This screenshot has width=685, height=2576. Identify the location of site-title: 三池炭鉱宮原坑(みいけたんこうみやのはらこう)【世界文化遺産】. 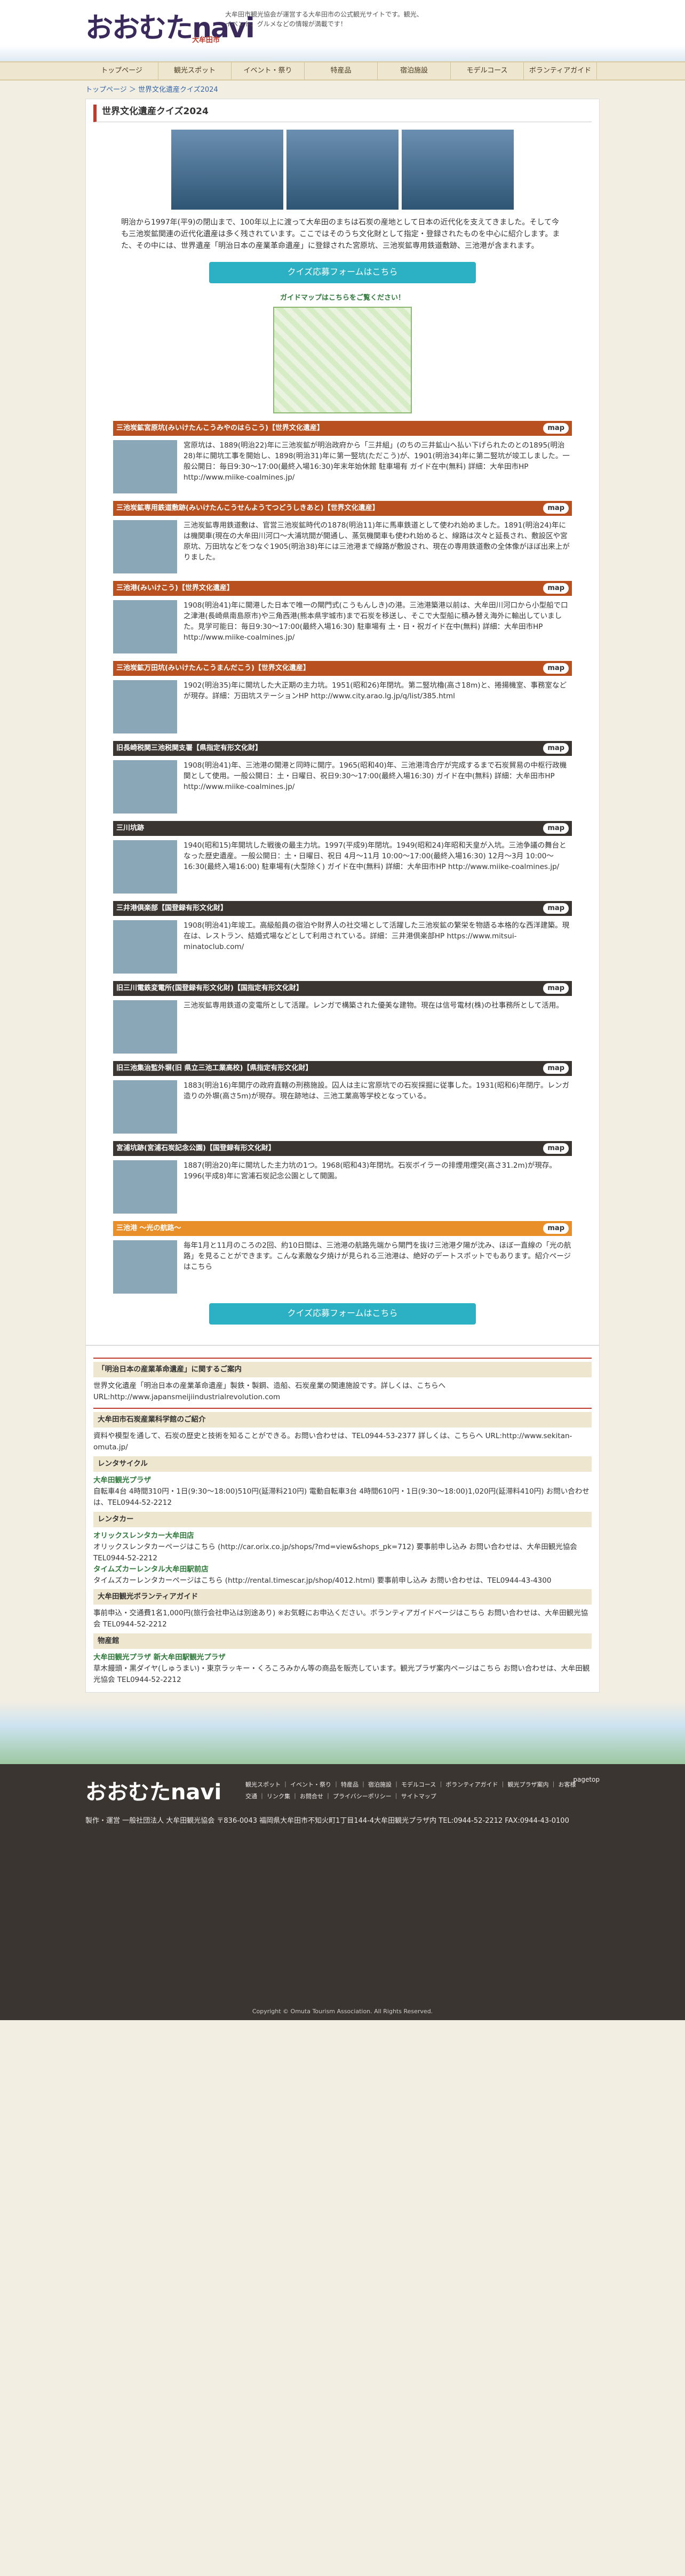
(220, 428).